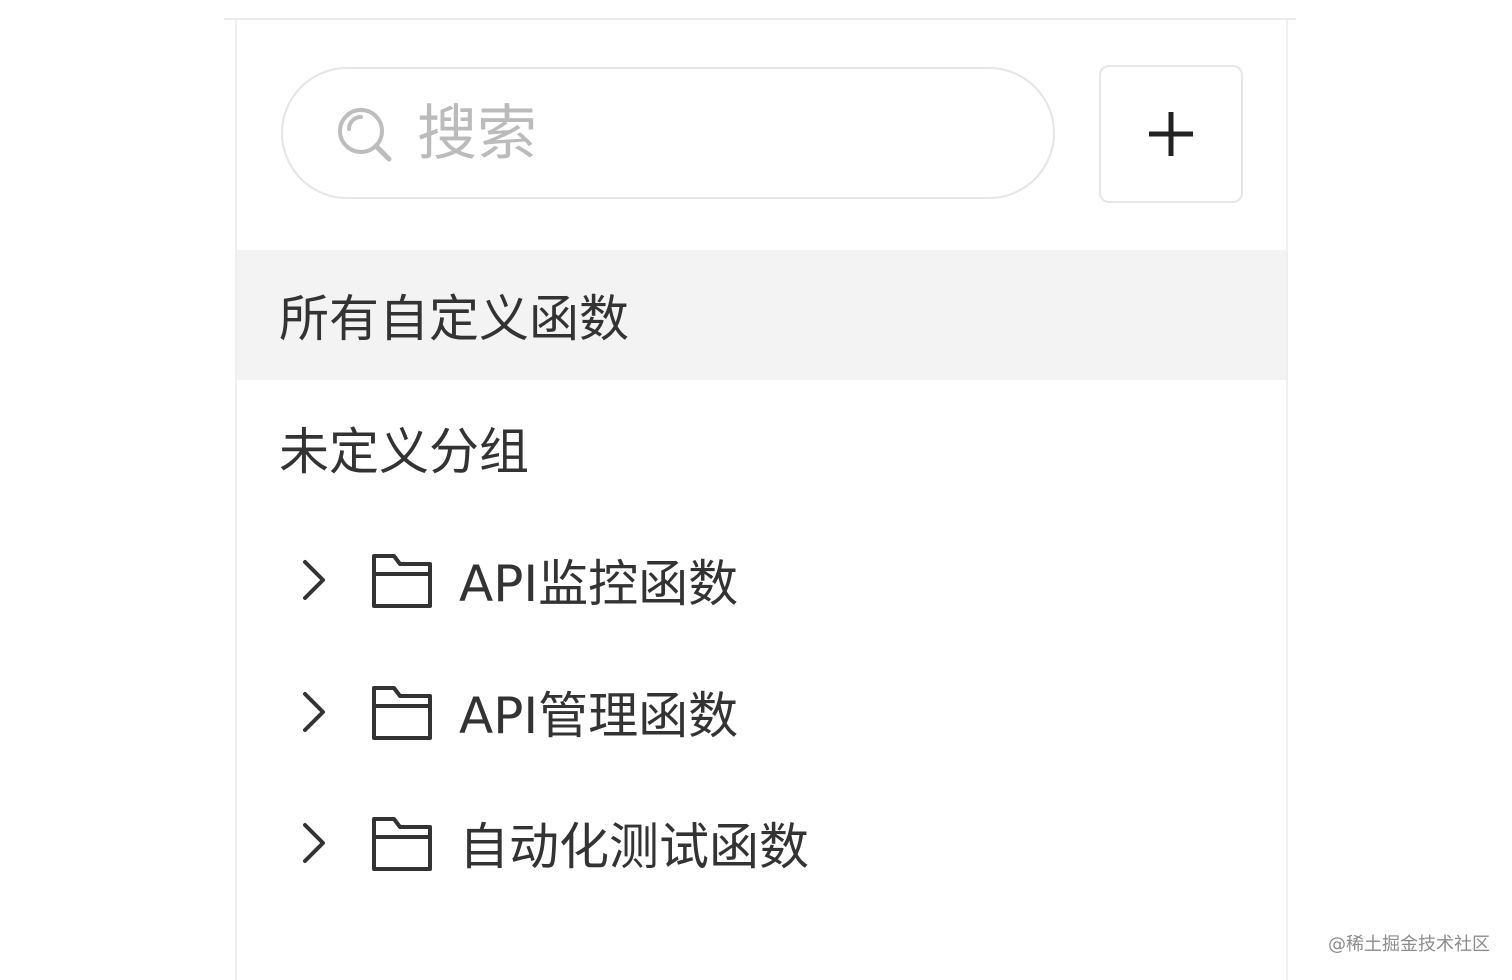 The height and width of the screenshot is (980, 1512). I want to click on add-function-button, so click(1171, 134).